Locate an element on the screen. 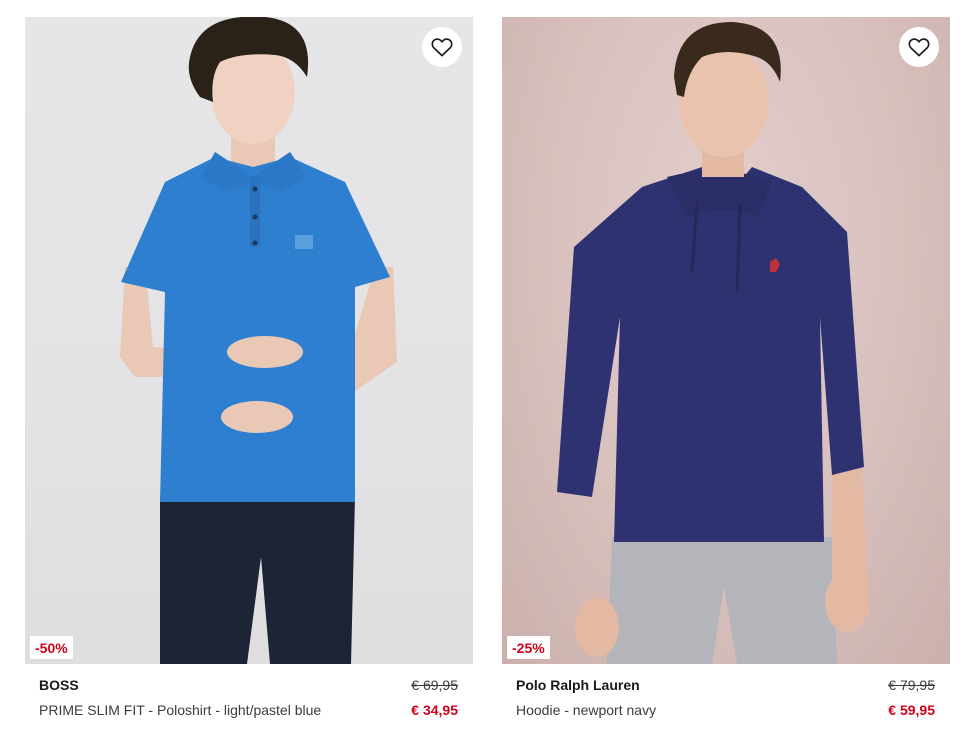 The width and height of the screenshot is (963, 736). product-brand: Polo Ralph Lauren is located at coordinates (578, 685).